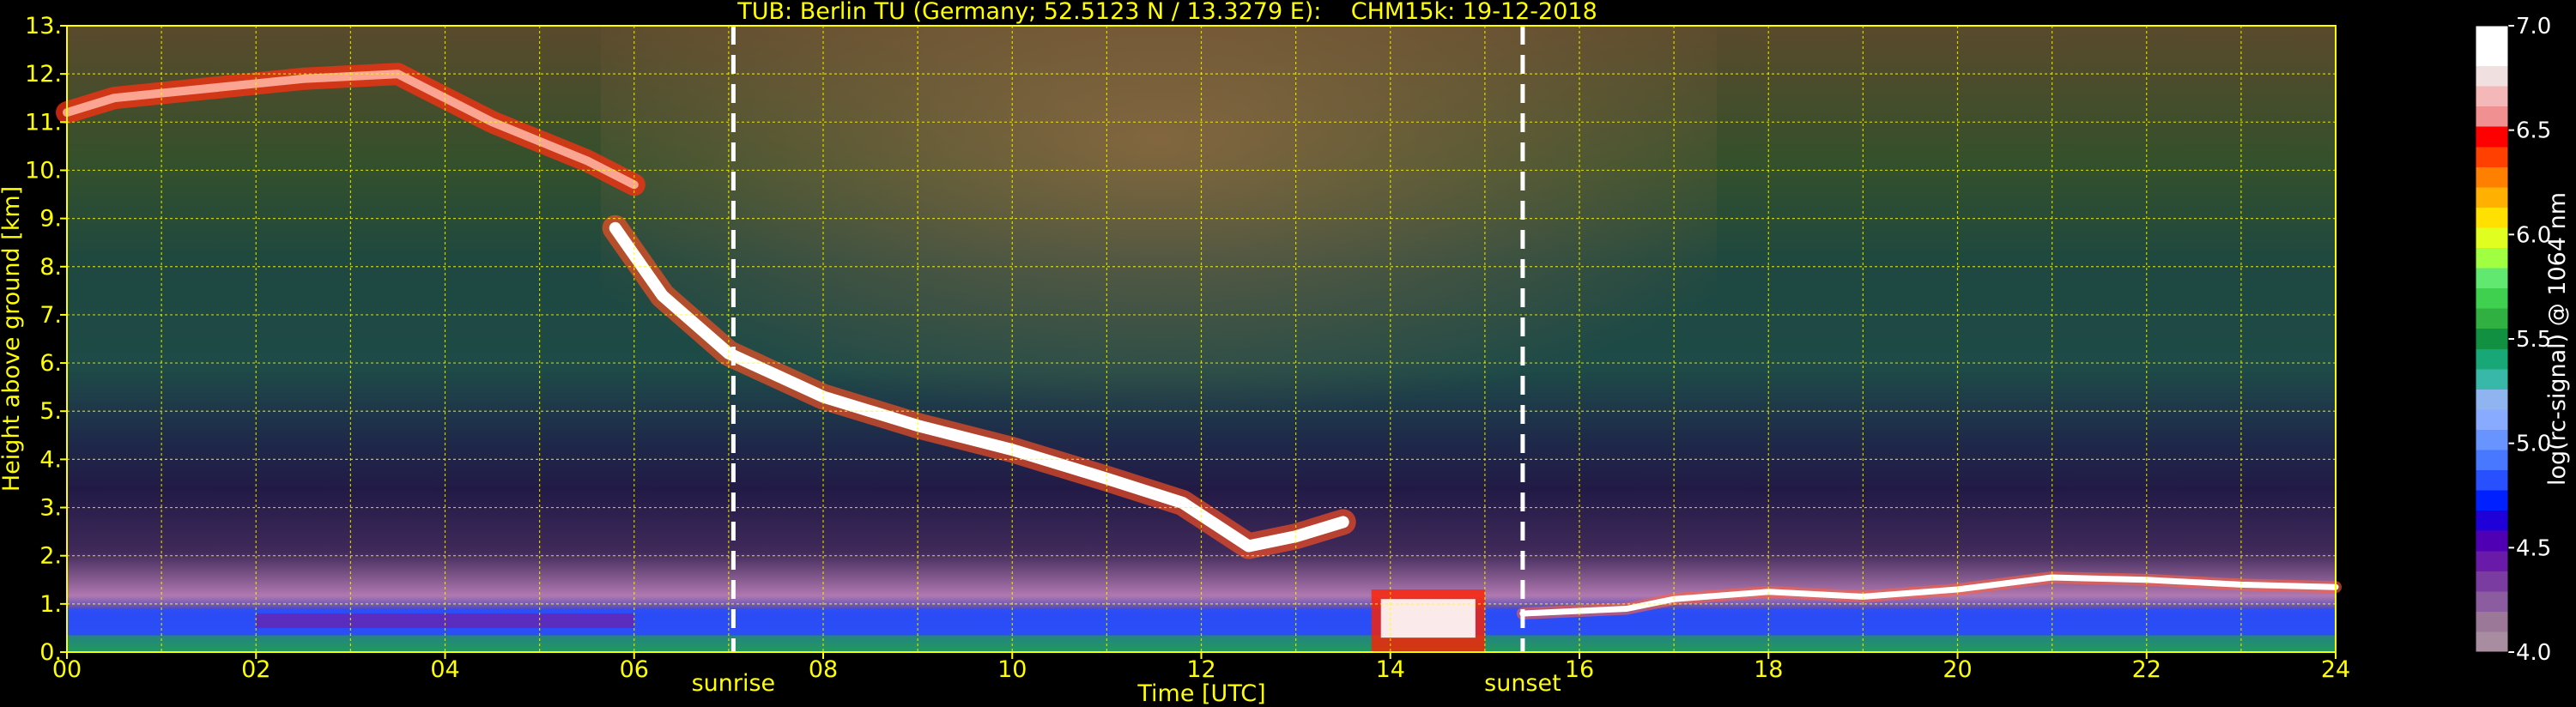  Describe the element at coordinates (50, 460) in the screenshot. I see `y-tick-label: 4.` at that location.